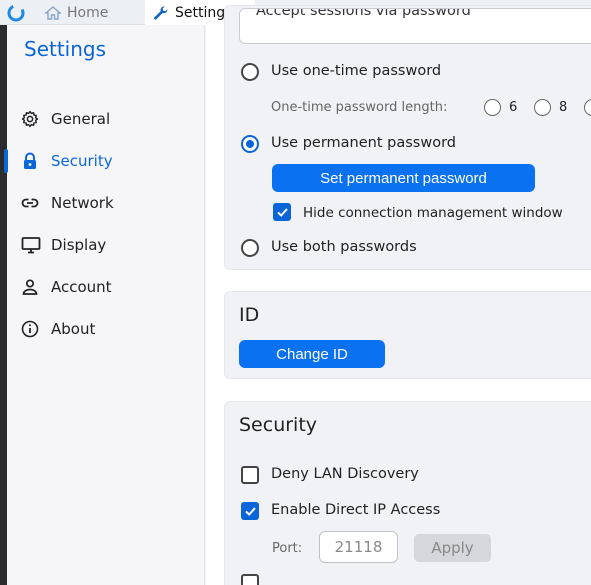 This screenshot has height=585, width=591. I want to click on direct-ip-access-checkbox, so click(250, 511).